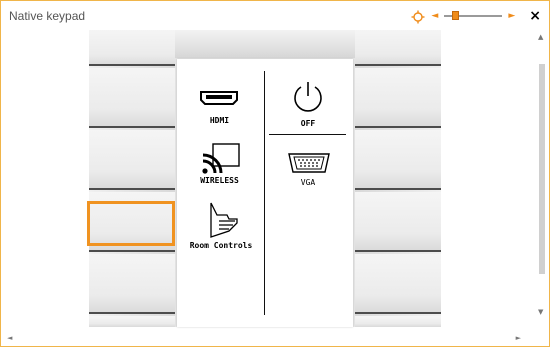 The image size is (550, 347). Describe the element at coordinates (221, 158) in the screenshot. I see `wireless-icon` at that location.